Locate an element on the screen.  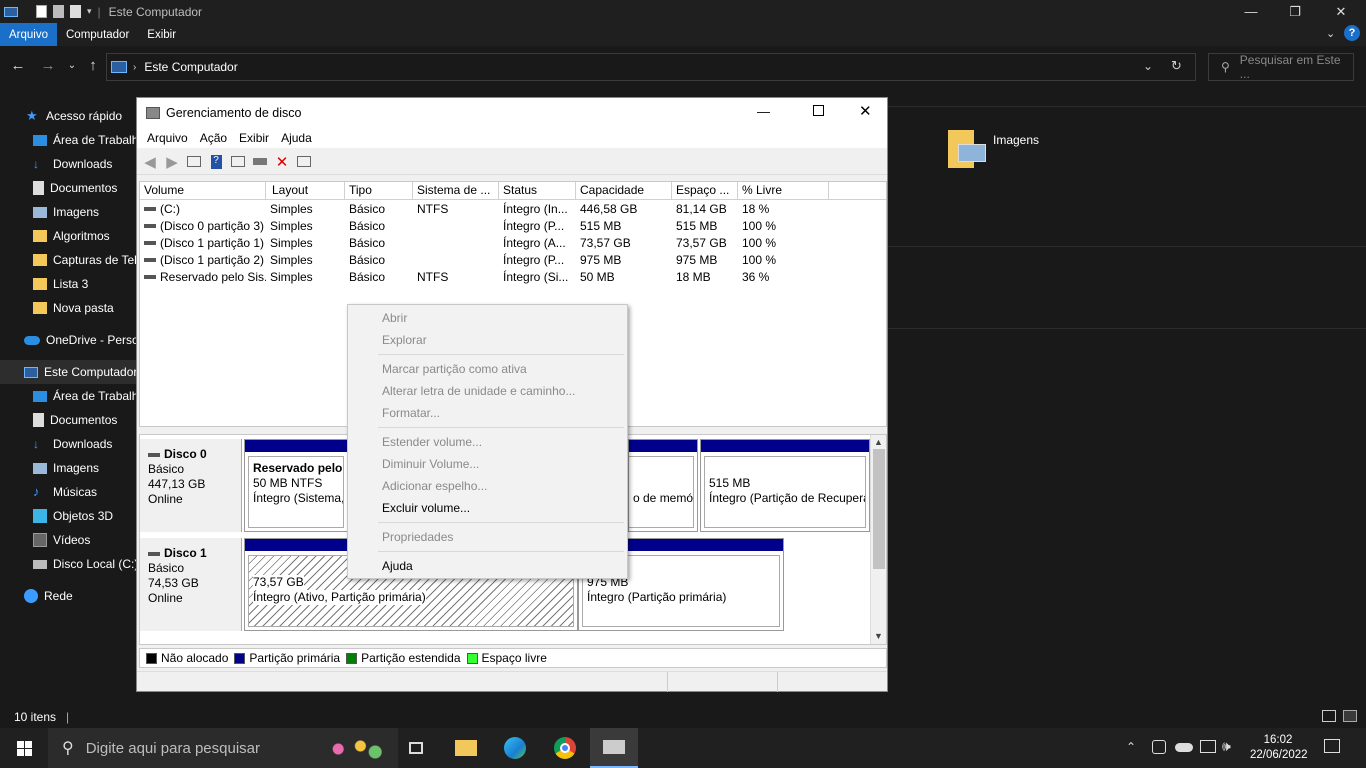
forward-arrow-icon: ▶ is located at coordinates (172, 162).